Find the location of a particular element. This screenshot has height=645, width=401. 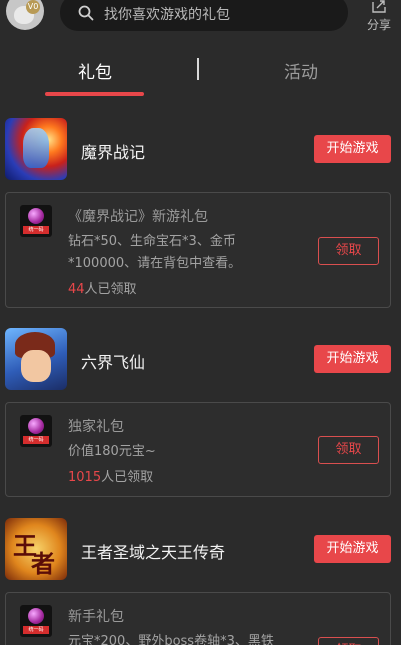

search-input: 找你喜欢游戏的礼包 is located at coordinates (204, 15).